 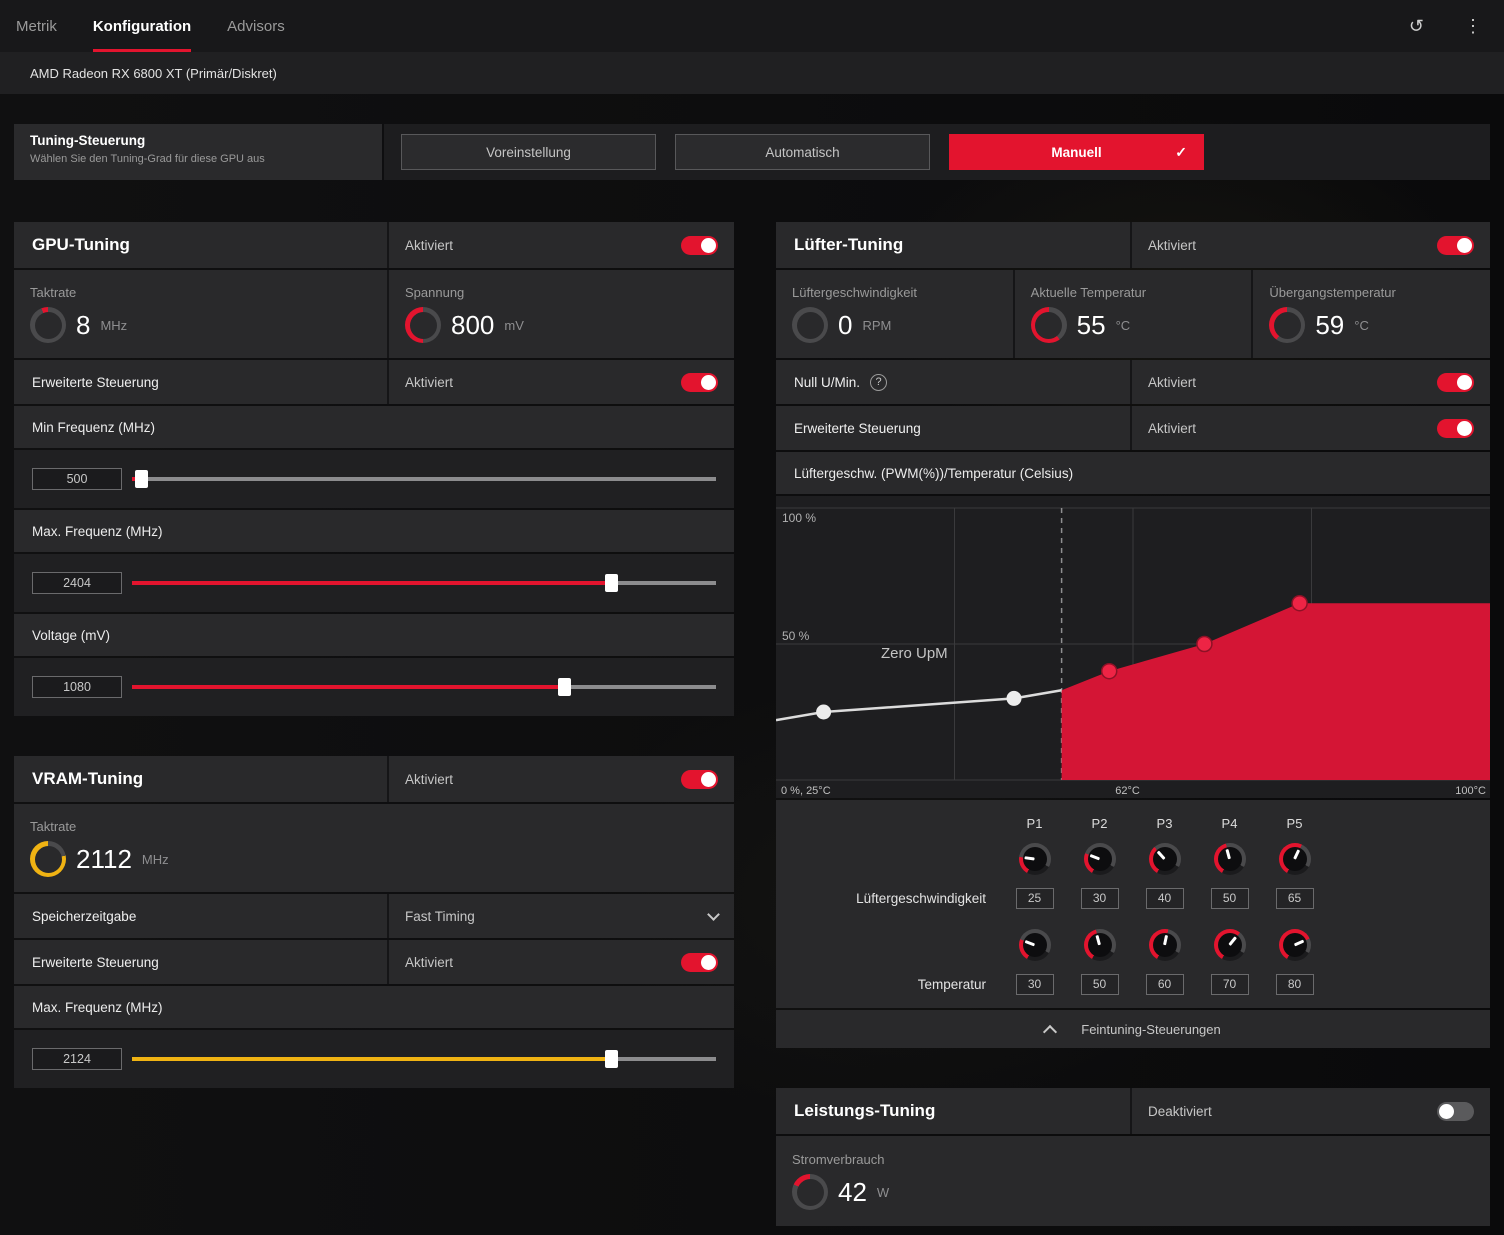 I want to click on max-frequency-slider-row: 2404, so click(x=374, y=583).